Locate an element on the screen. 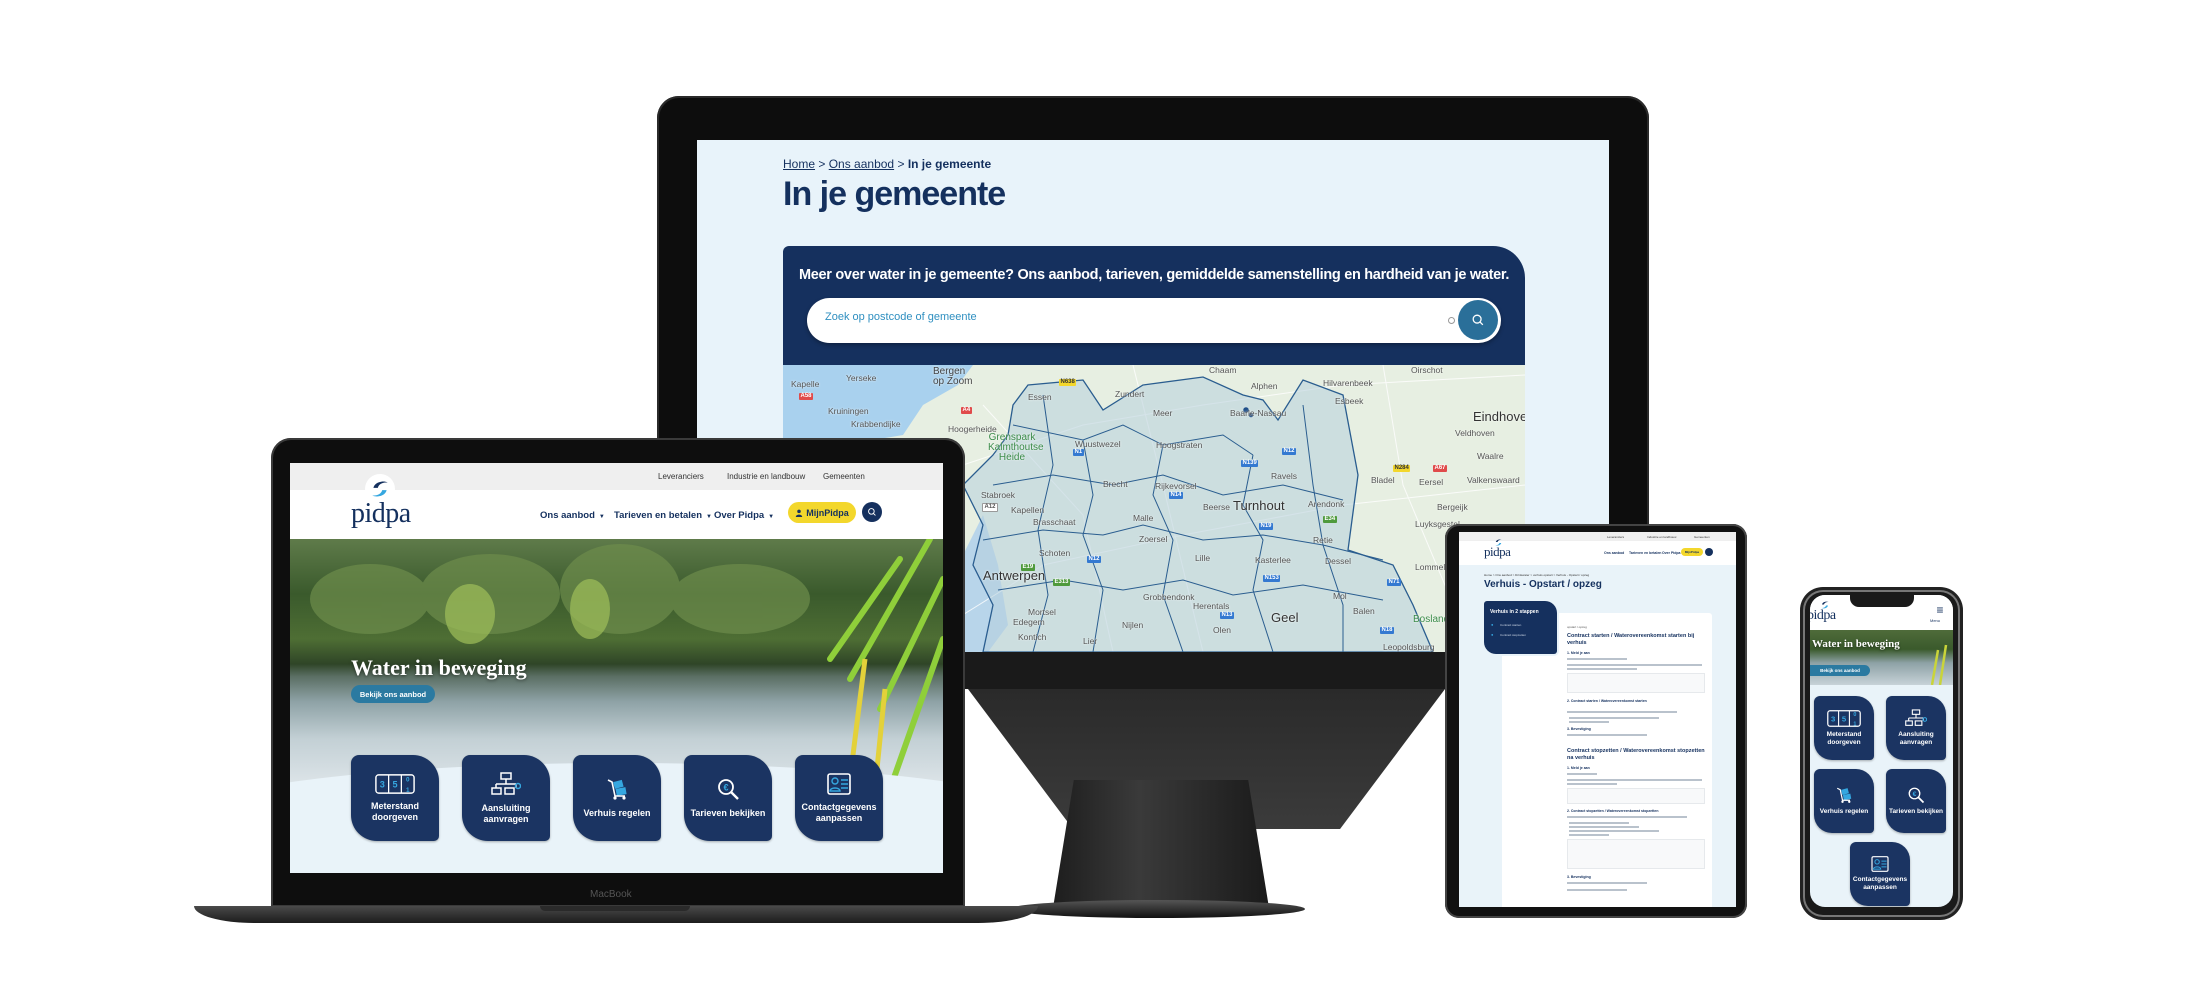  municipality-search-input is located at coordinates (1125, 317).